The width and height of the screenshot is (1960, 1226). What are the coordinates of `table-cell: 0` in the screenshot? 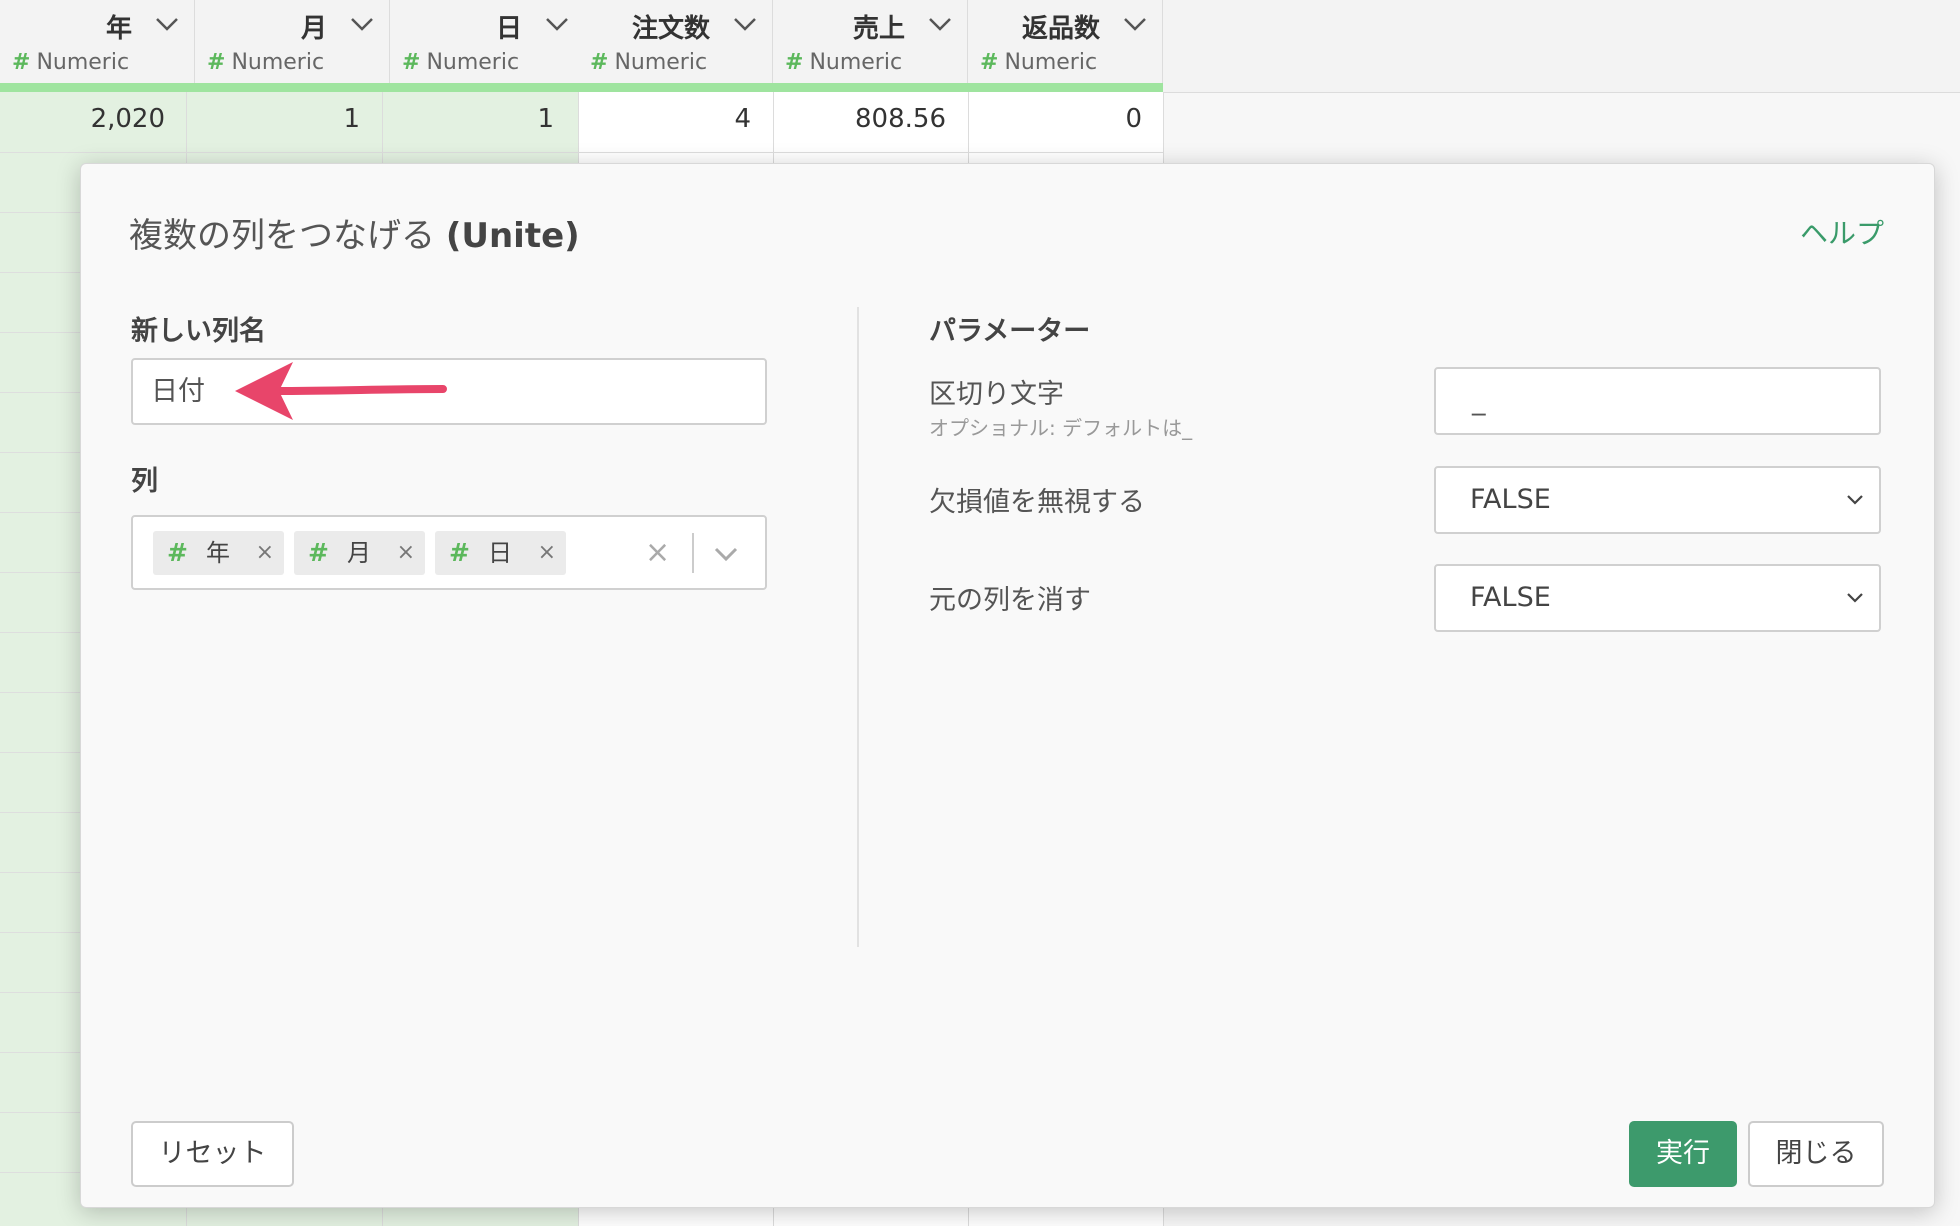 It's located at (1133, 119).